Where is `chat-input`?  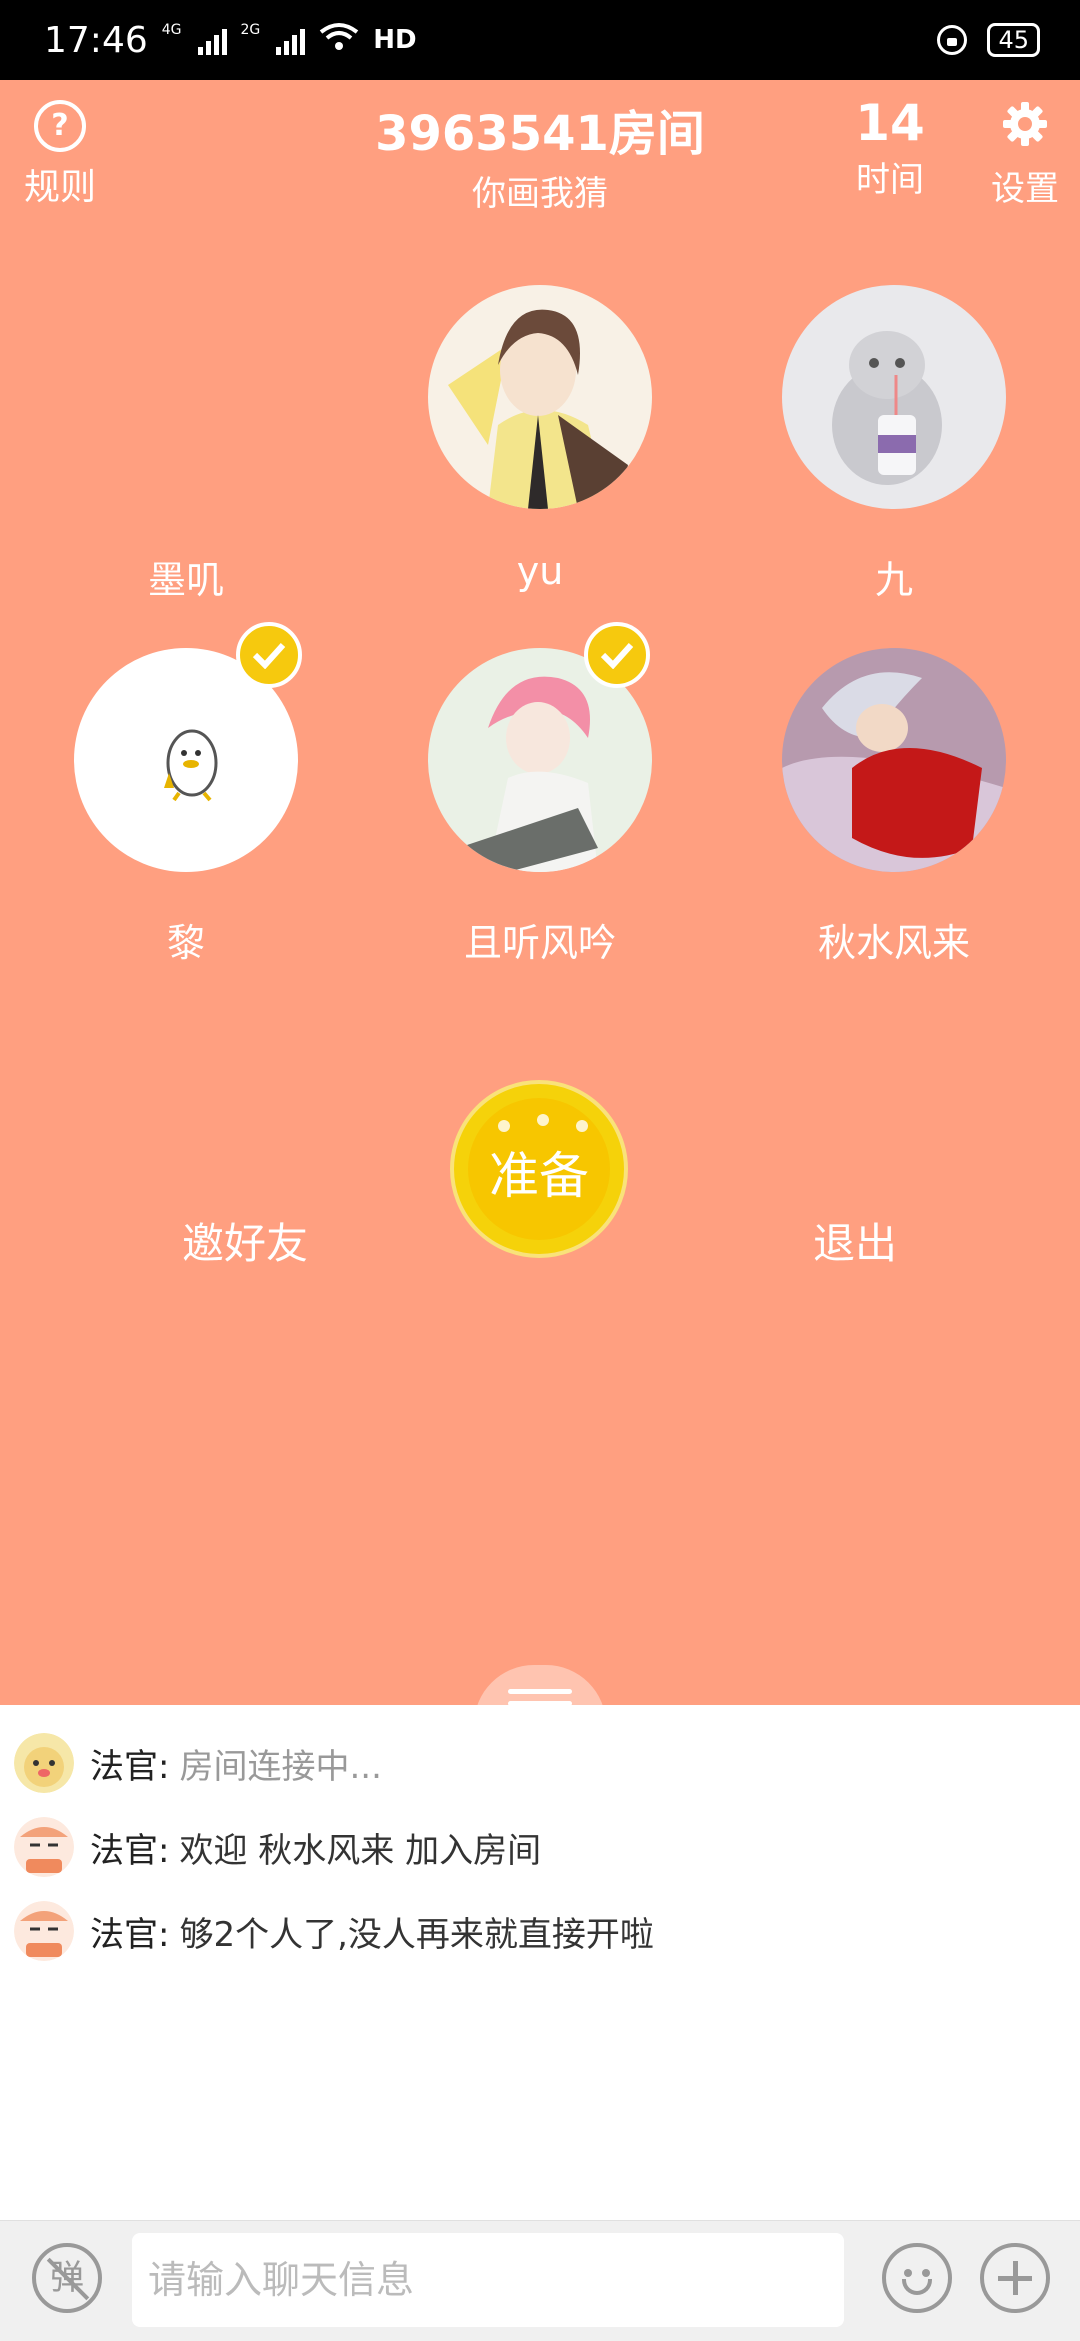
chat-input is located at coordinates (488, 2280).